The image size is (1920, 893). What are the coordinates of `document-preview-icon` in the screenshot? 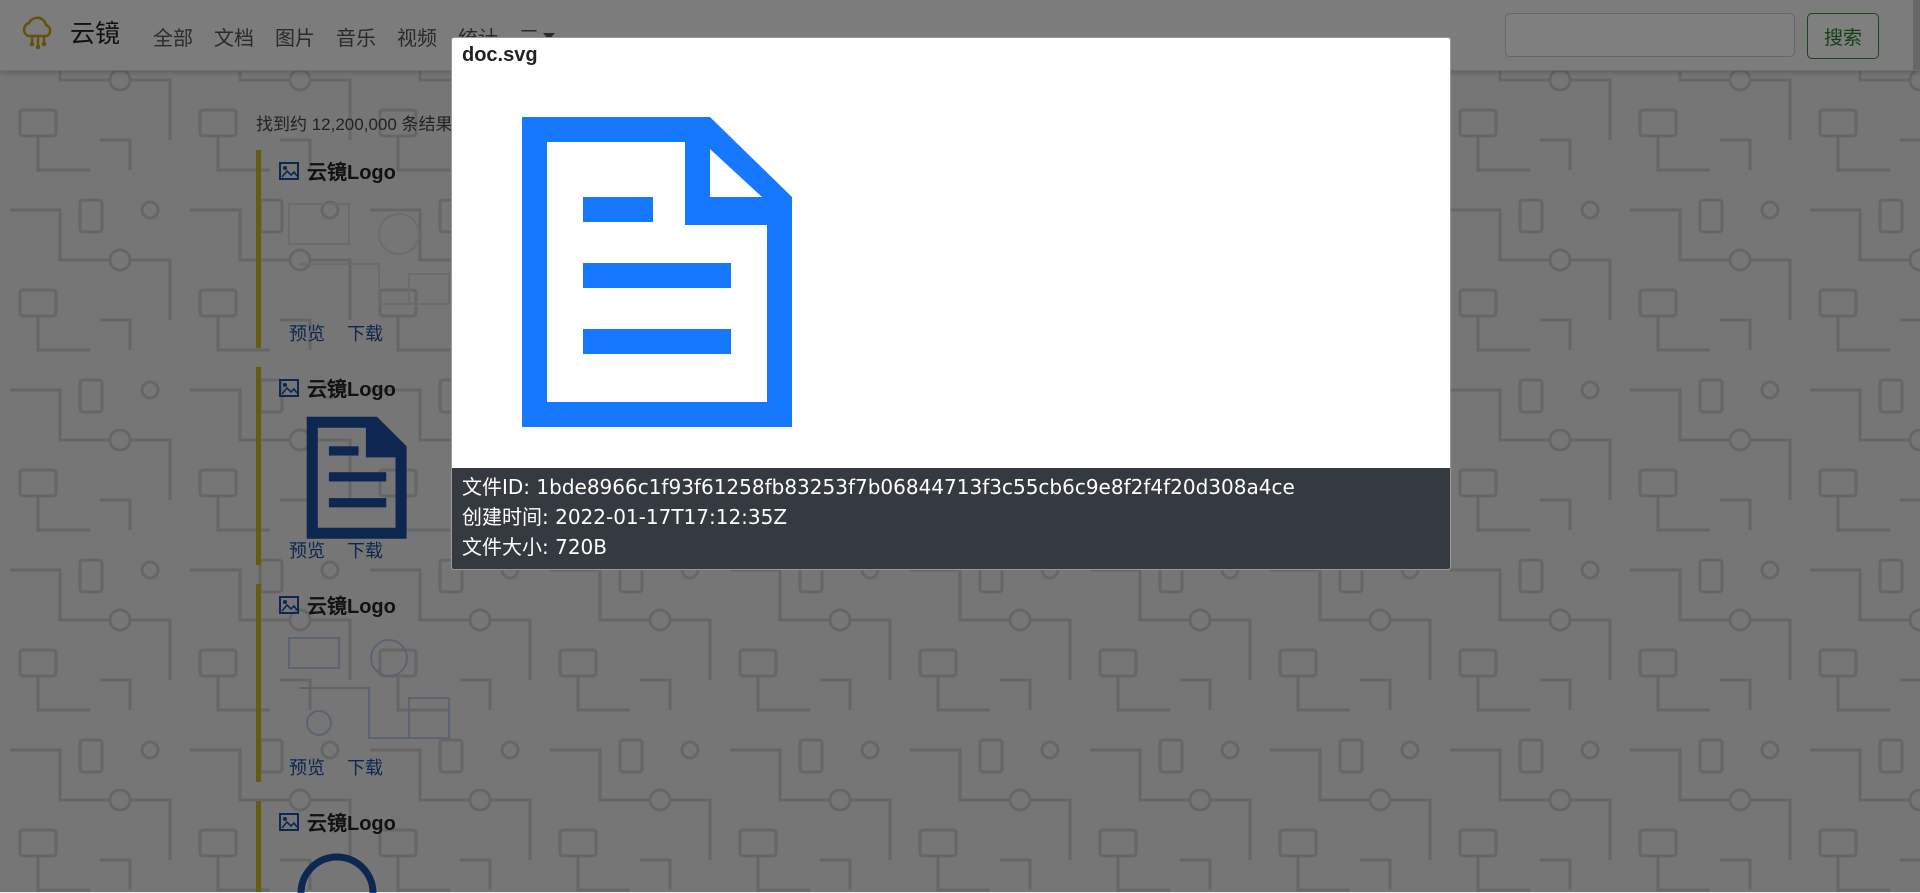 It's located at (657, 272).